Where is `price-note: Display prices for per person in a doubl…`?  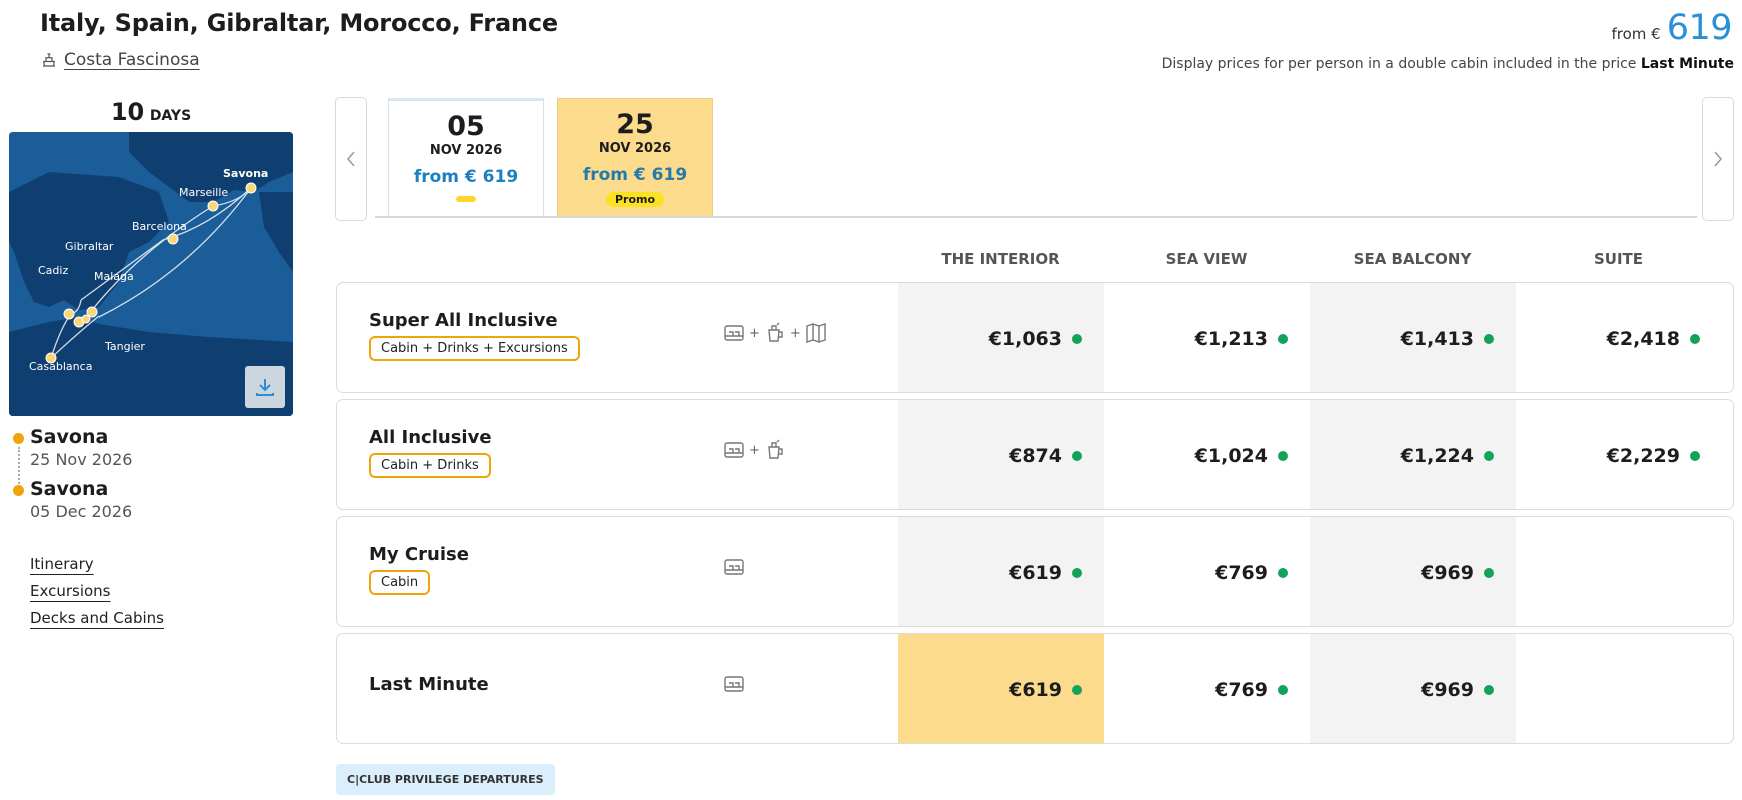 price-note: Display prices for per person in a doubl… is located at coordinates (1448, 64).